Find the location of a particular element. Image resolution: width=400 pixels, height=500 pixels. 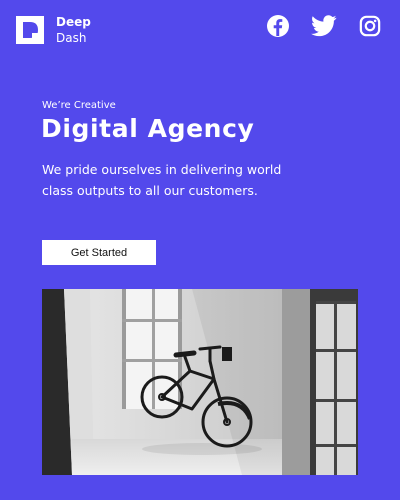

letter-d-logo-icon is located at coordinates (30, 30).